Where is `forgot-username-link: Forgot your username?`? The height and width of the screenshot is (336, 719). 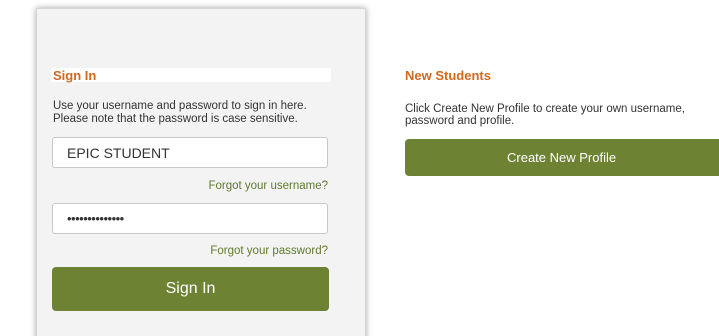 forgot-username-link: Forgot your username? is located at coordinates (268, 186).